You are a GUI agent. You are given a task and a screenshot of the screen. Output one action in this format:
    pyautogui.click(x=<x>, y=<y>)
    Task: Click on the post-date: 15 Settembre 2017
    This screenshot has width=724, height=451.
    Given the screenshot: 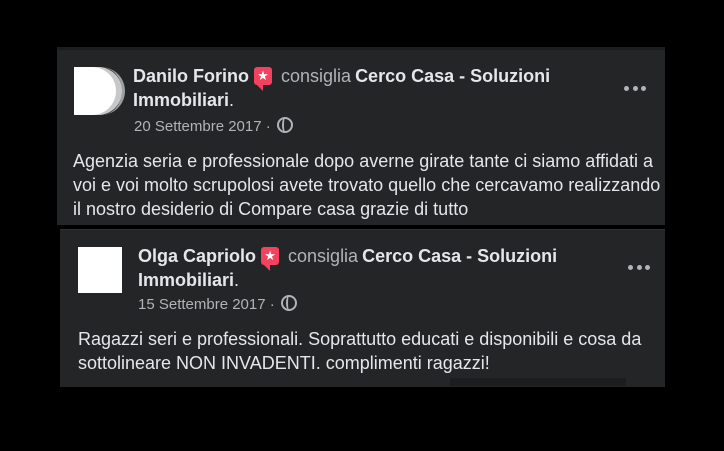 What is the action you would take?
    pyautogui.click(x=202, y=304)
    